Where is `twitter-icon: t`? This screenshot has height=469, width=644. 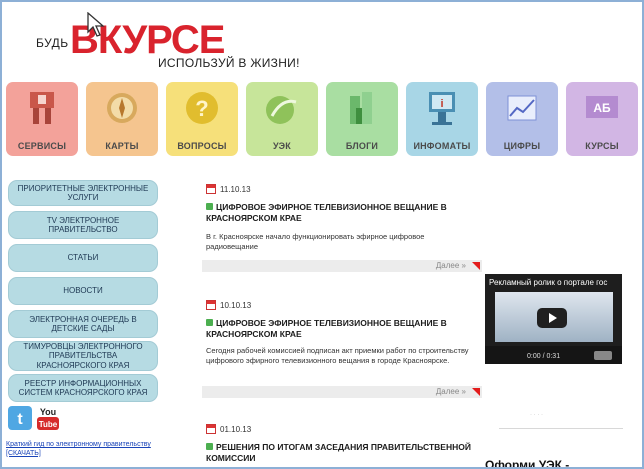
twitter-icon: t is located at coordinates (20, 418).